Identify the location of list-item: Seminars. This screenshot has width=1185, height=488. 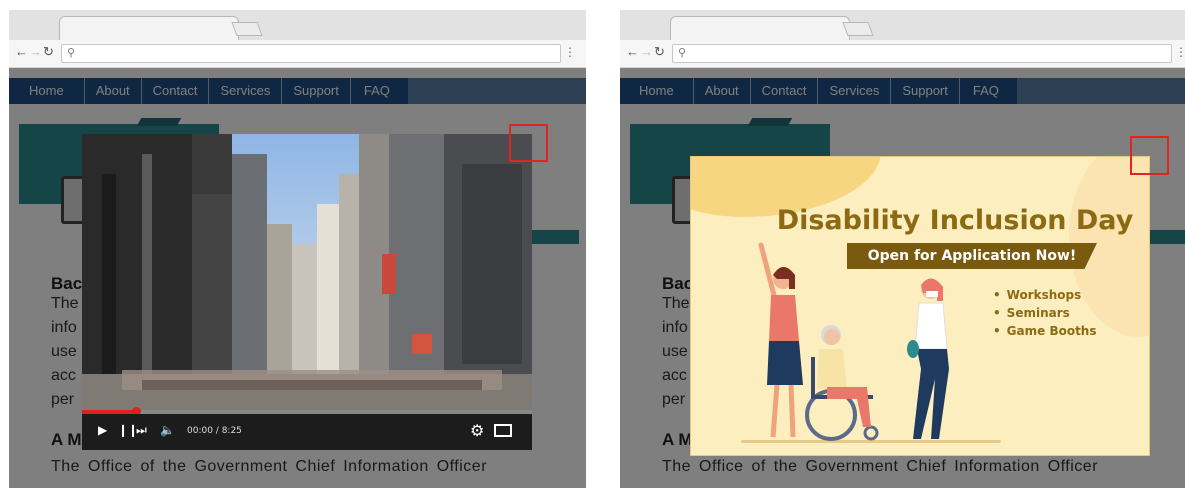
(1045, 313).